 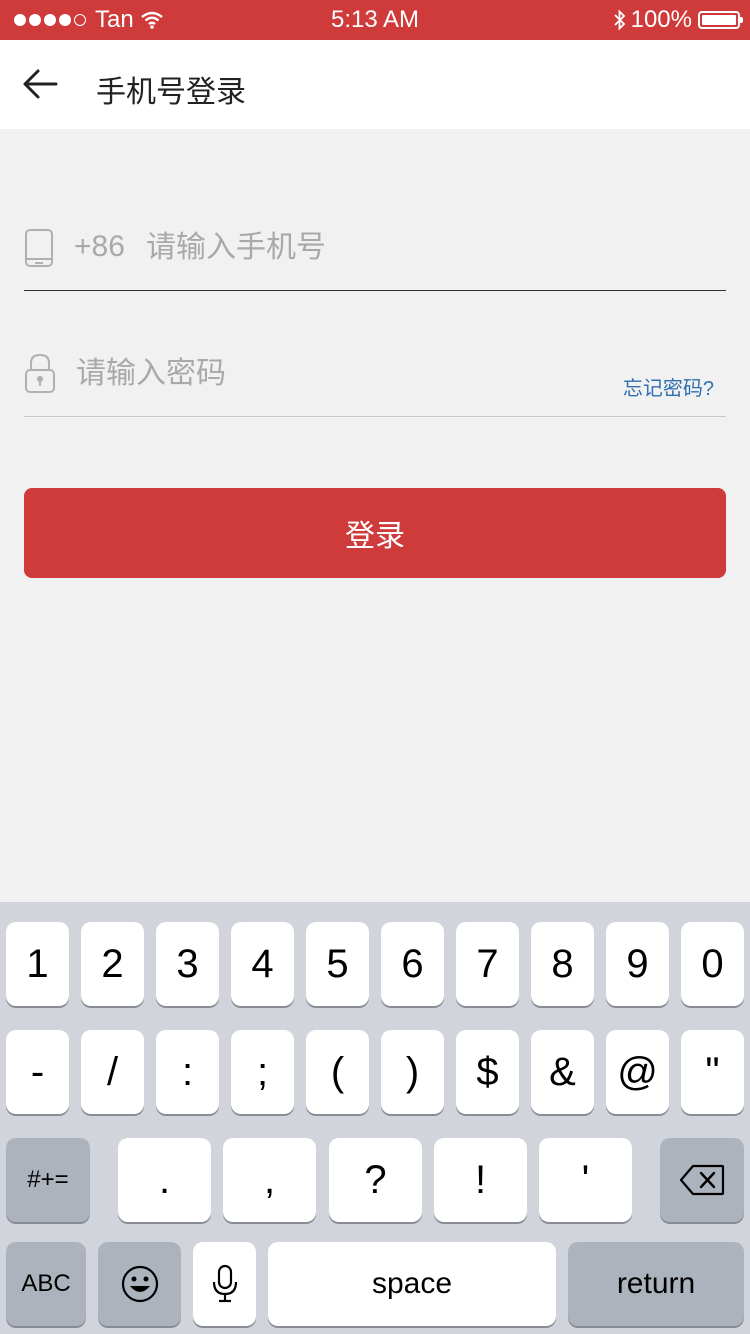 What do you see at coordinates (112, 964) in the screenshot?
I see `key-2: 2` at bounding box center [112, 964].